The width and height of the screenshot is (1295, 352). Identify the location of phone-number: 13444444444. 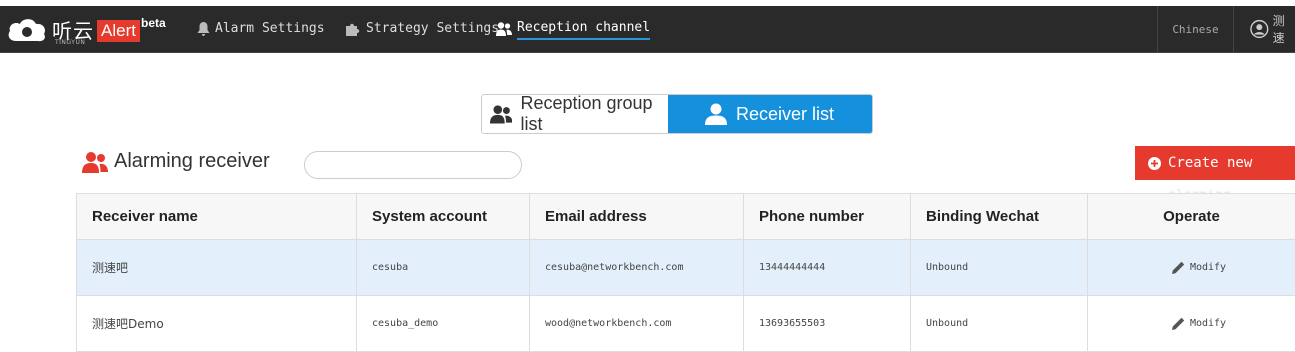
(827, 268).